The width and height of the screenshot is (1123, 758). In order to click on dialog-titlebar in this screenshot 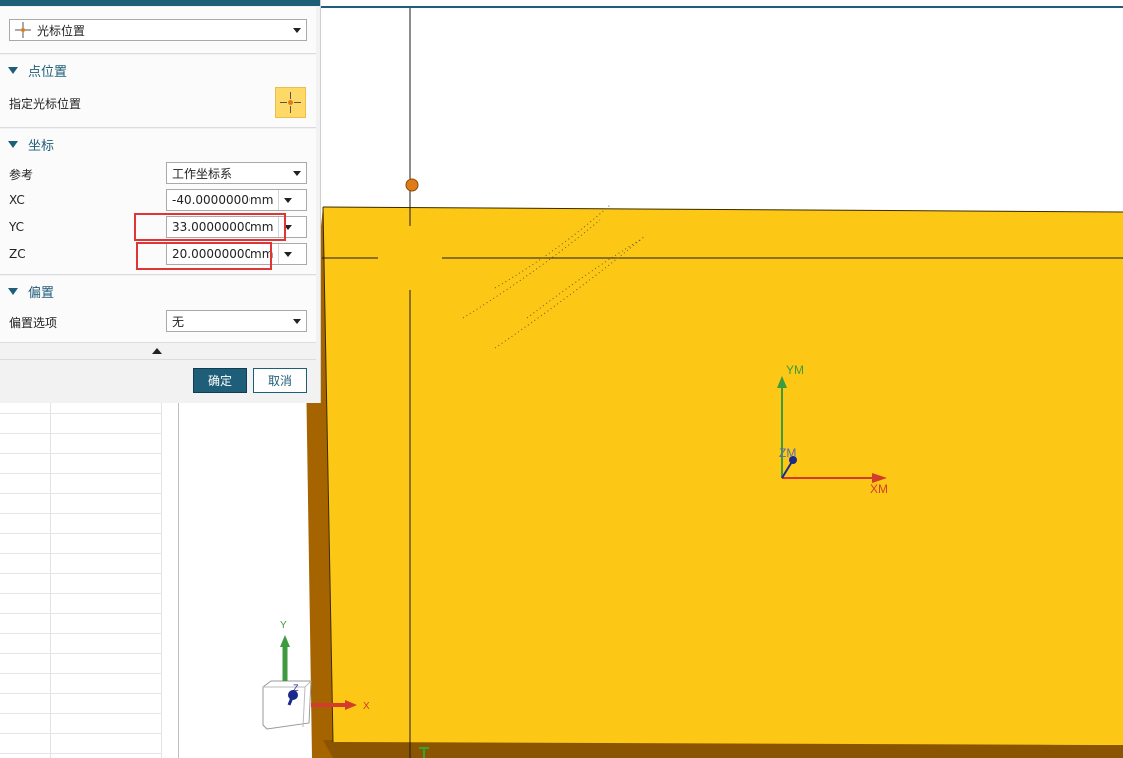, I will do `click(160, 3)`.